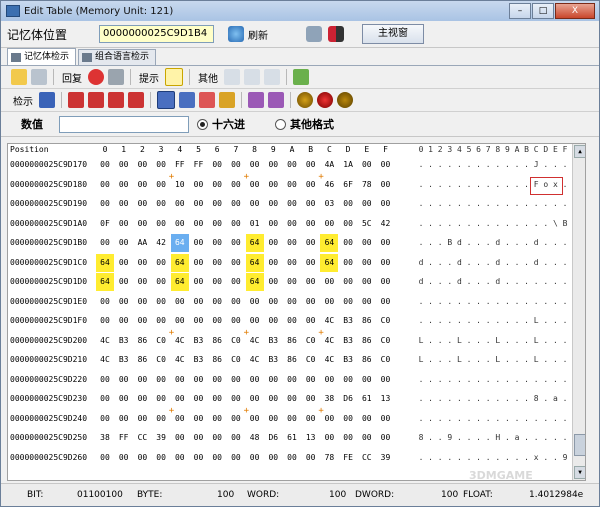 This screenshot has height=507, width=600. What do you see at coordinates (236, 34) in the screenshot?
I see `refresh-icon` at bounding box center [236, 34].